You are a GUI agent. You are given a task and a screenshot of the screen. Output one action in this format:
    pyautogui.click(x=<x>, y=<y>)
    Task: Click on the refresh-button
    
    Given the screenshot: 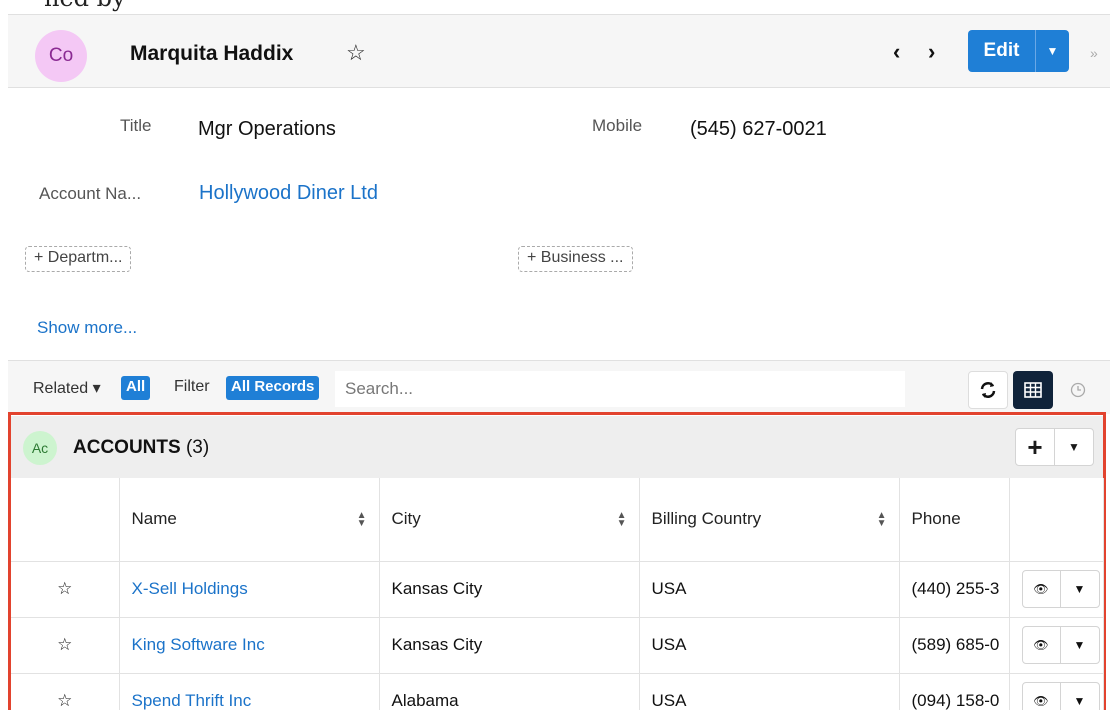 What is the action you would take?
    pyautogui.click(x=988, y=390)
    